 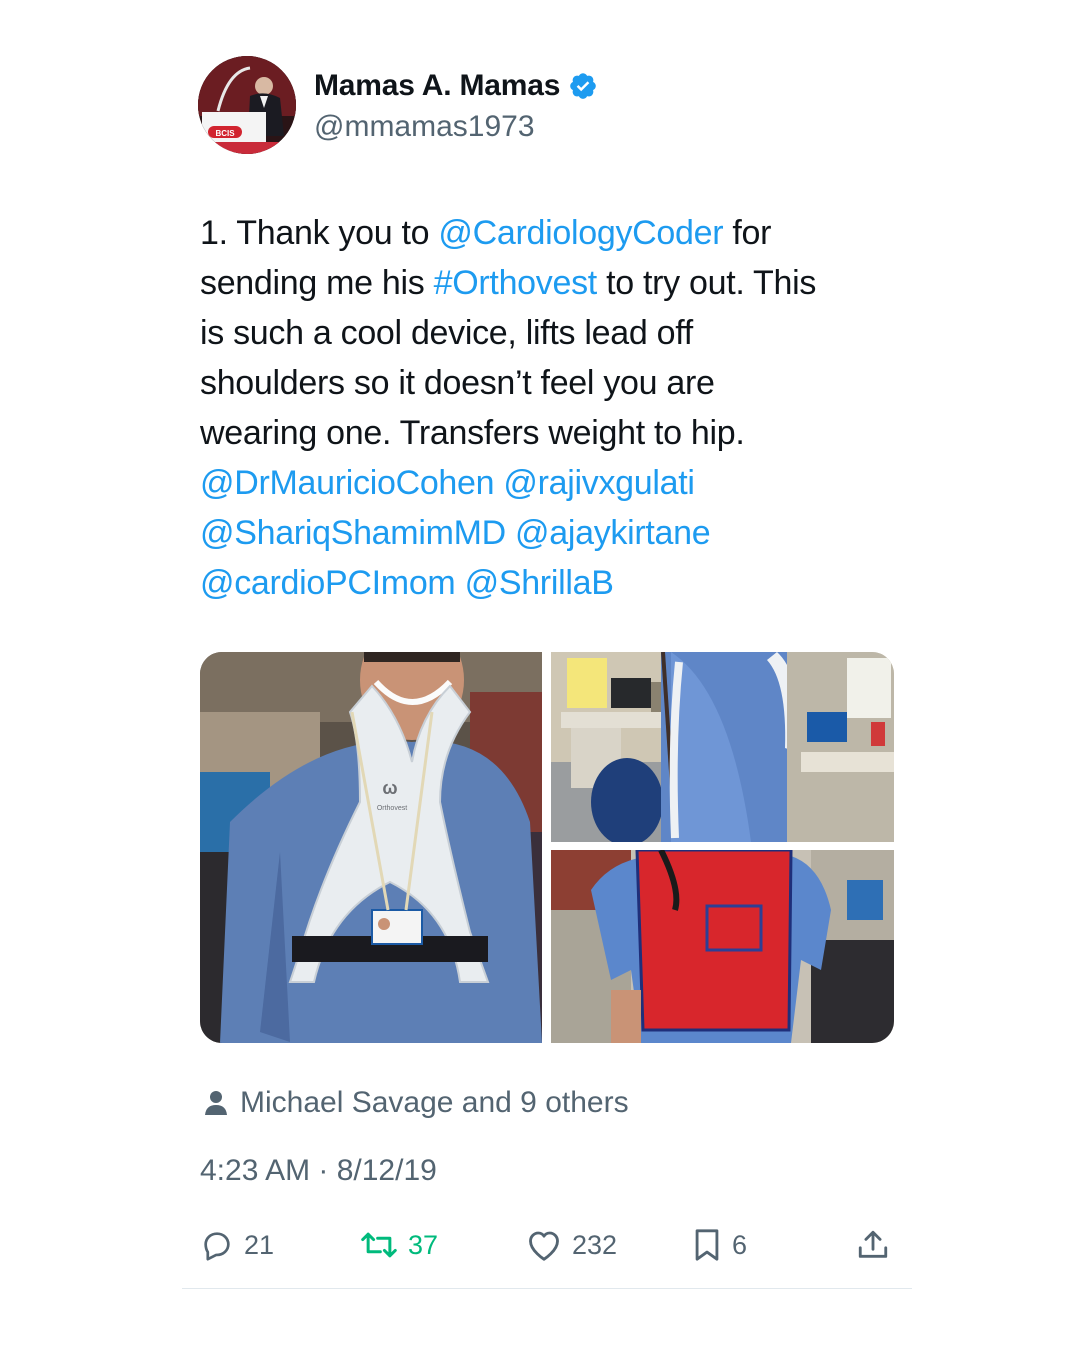 What do you see at coordinates (446, 333) in the screenshot?
I see `tweet-text-segment: is such a cool device, lifts lead off` at bounding box center [446, 333].